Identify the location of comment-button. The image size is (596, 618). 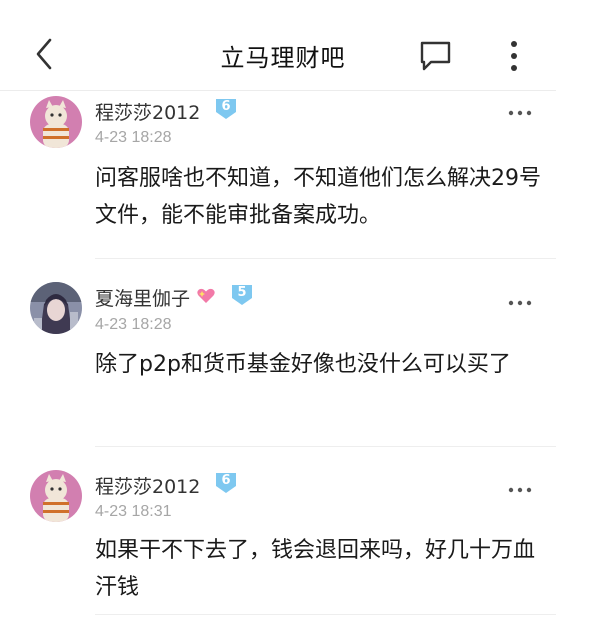
(436, 56).